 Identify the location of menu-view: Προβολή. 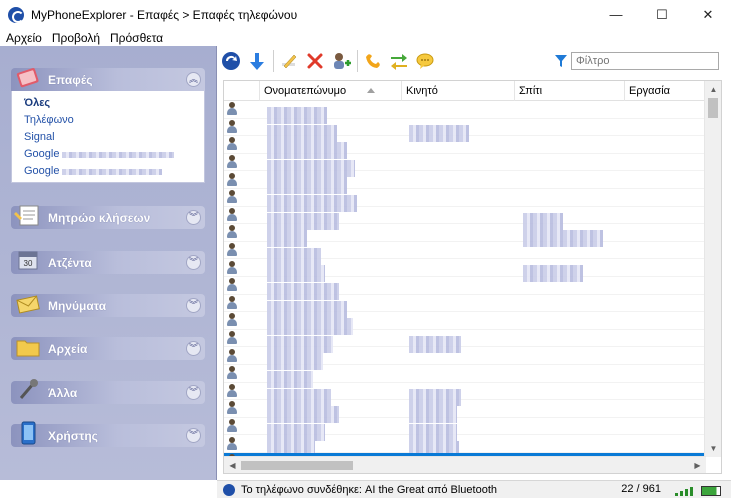
(76, 38).